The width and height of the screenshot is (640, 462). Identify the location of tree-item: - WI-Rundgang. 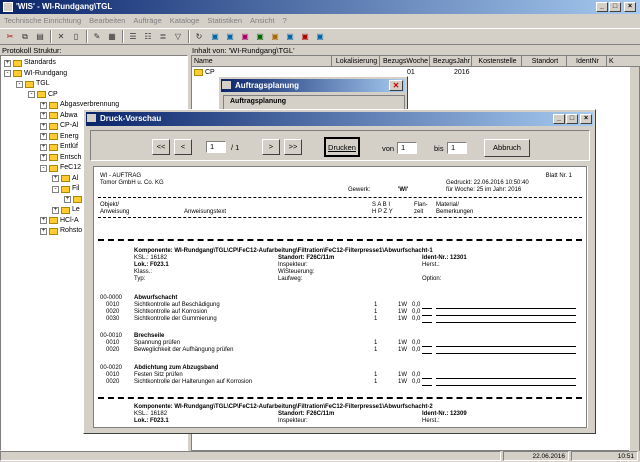
(35, 74).